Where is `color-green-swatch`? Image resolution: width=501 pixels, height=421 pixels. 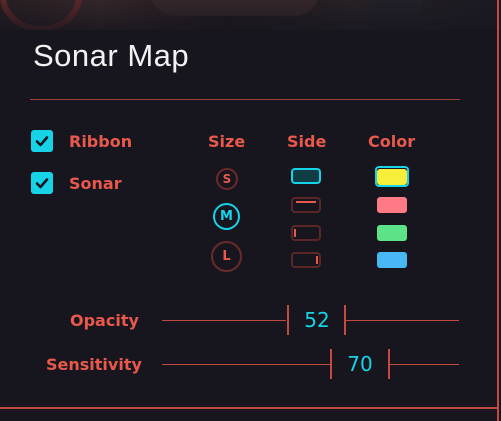
color-green-swatch is located at coordinates (392, 233).